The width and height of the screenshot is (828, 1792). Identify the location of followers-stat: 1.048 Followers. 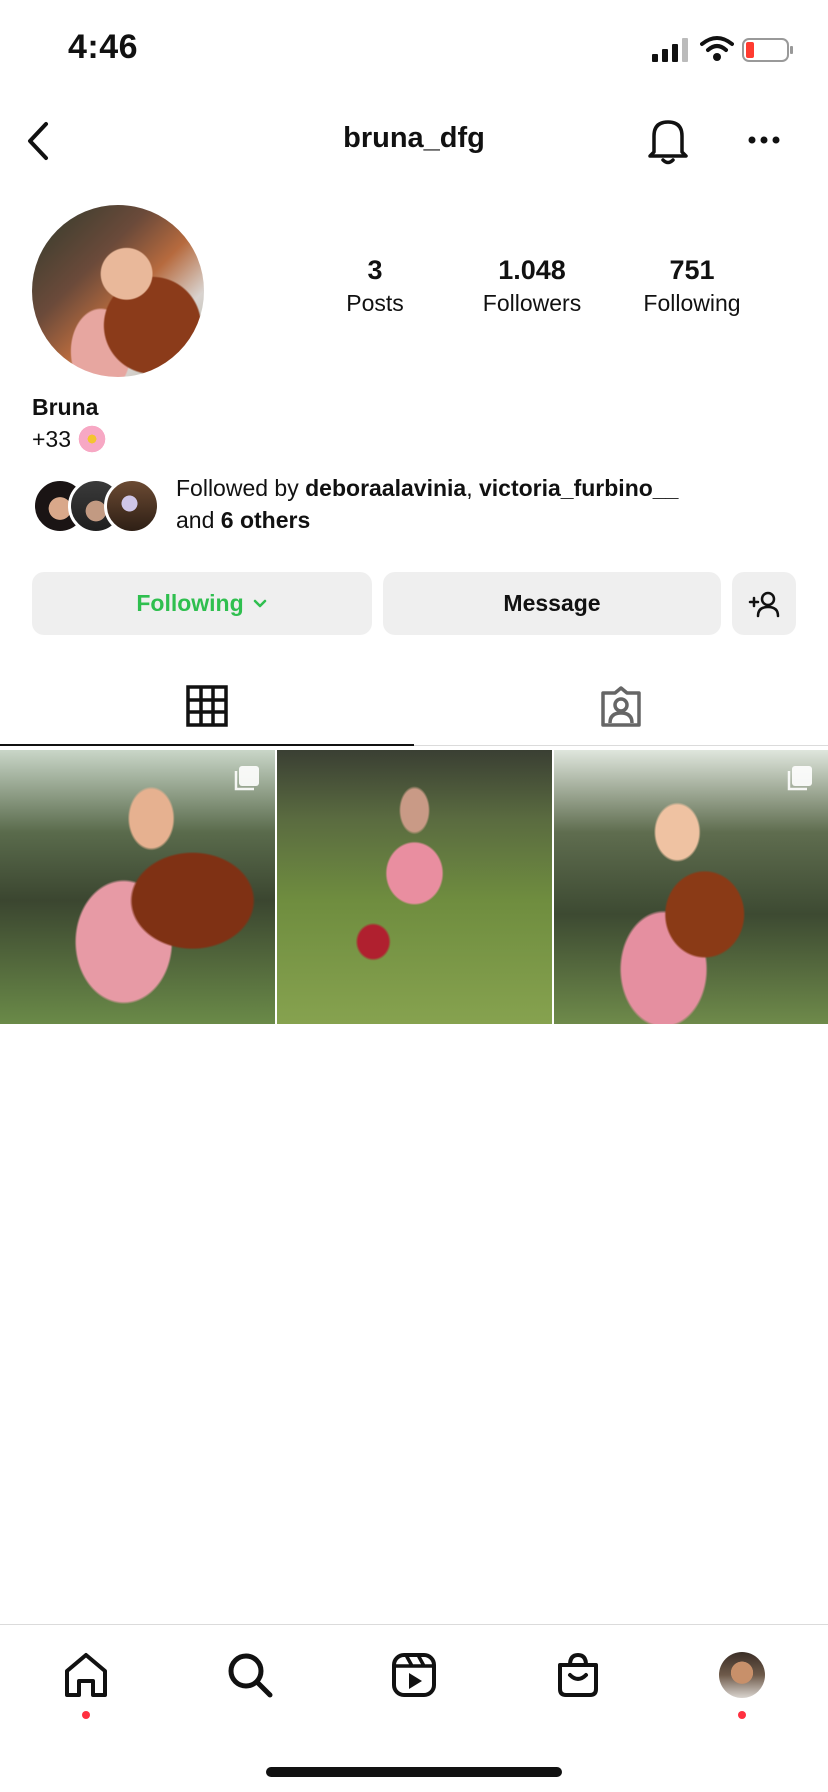
(532, 286).